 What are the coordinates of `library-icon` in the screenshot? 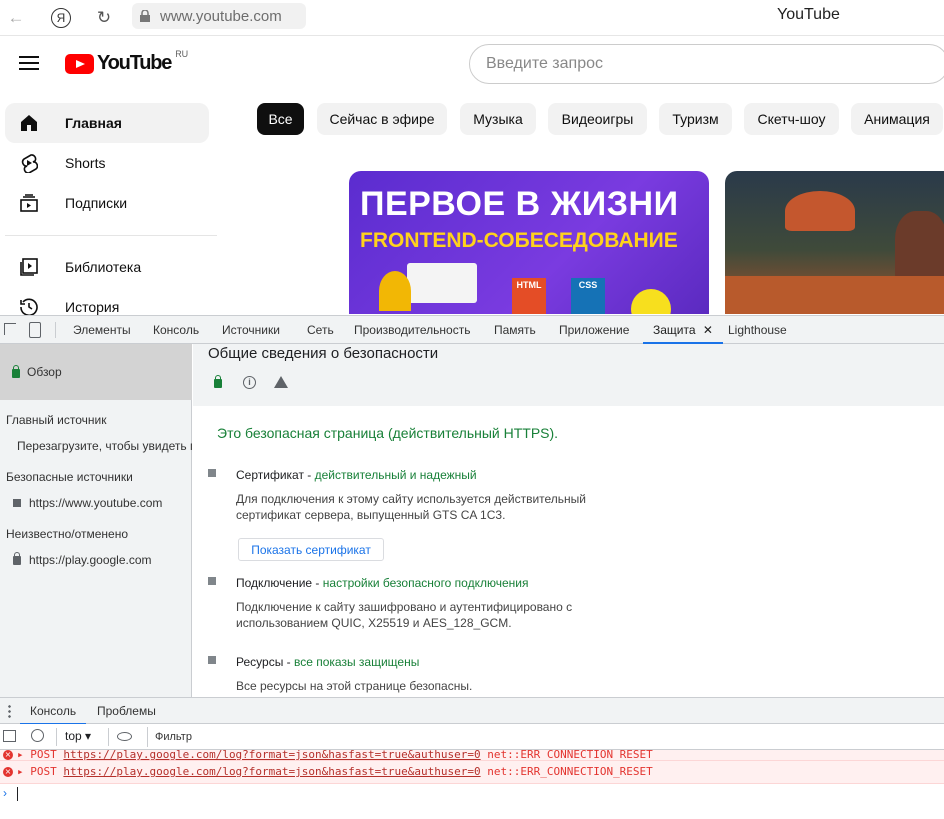 It's located at (29, 267).